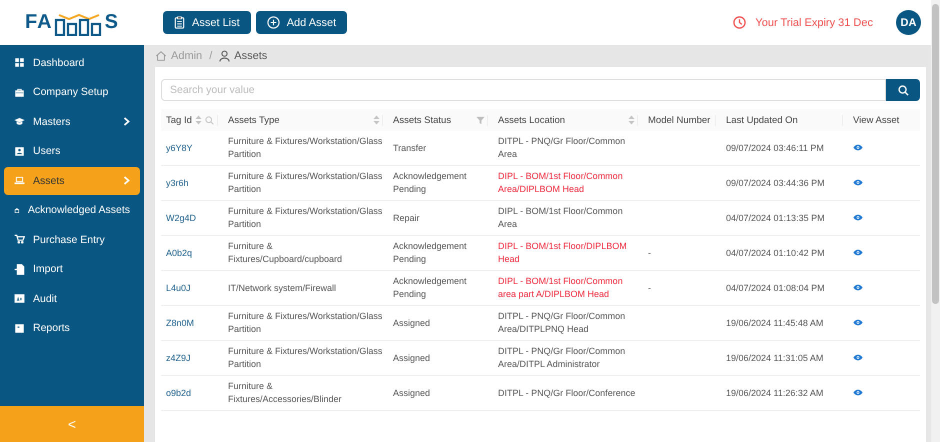  What do you see at coordinates (72, 269) in the screenshot?
I see `sidebar-item: Import` at bounding box center [72, 269].